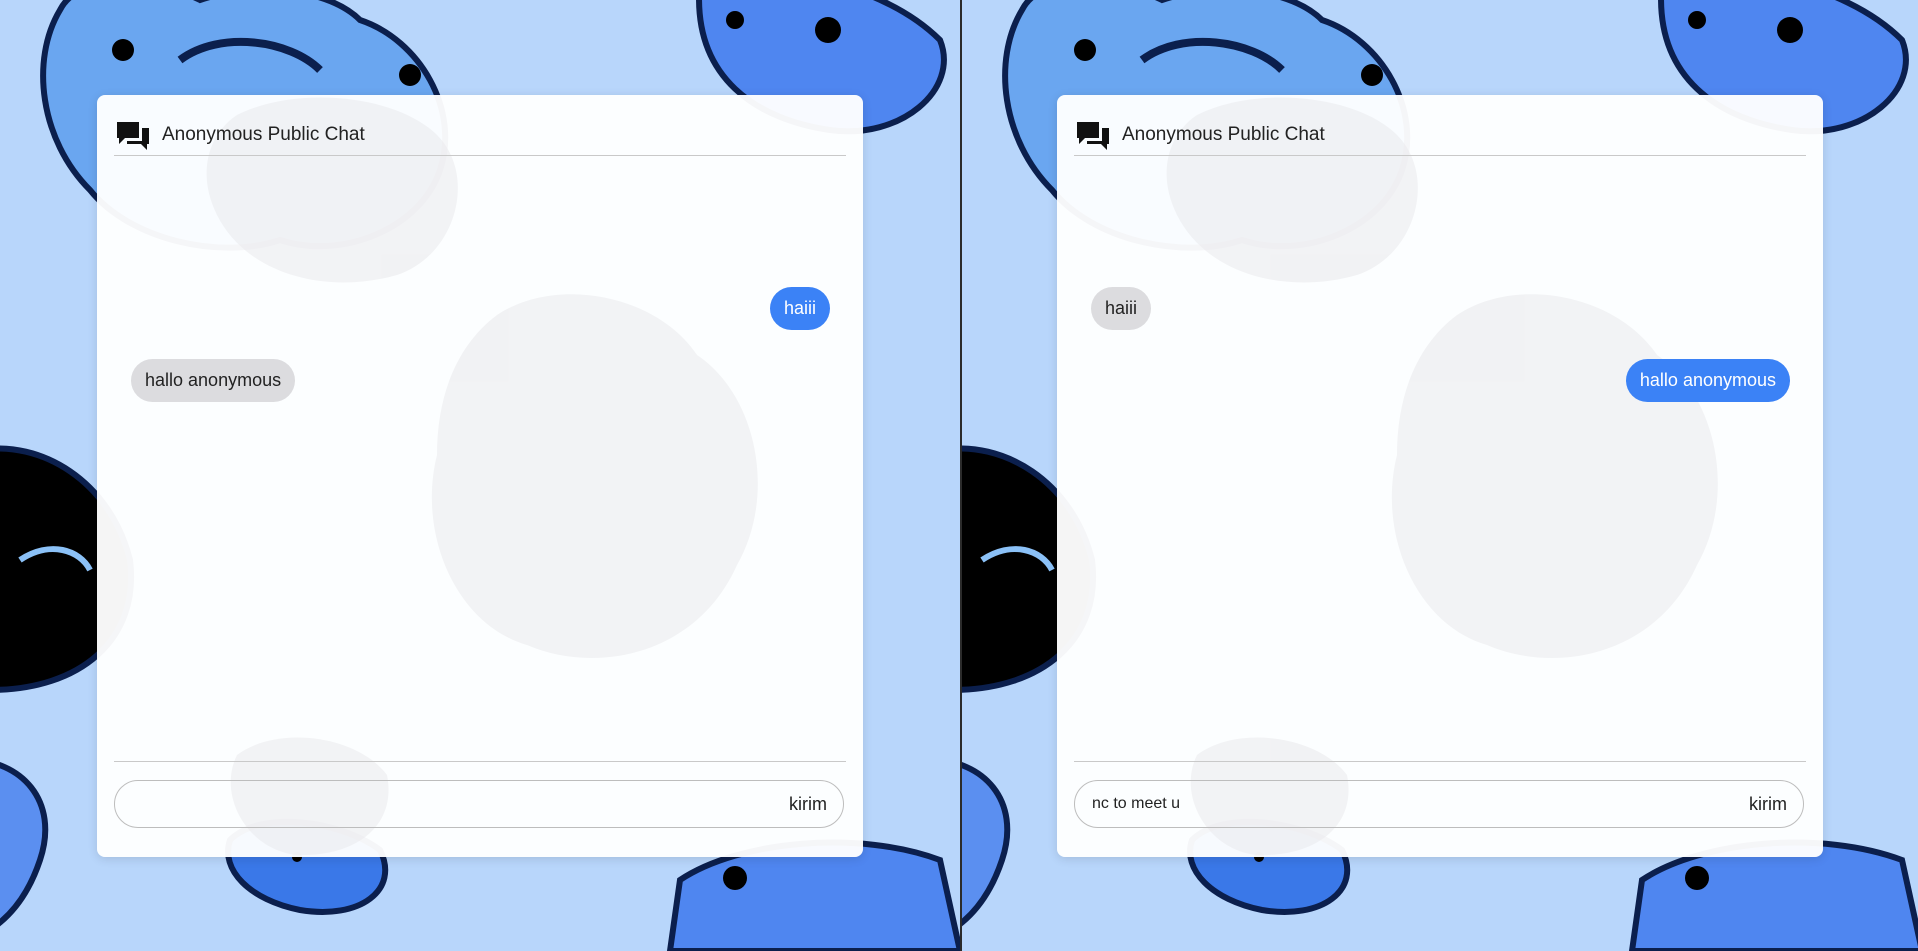  What do you see at coordinates (799, 308) in the screenshot?
I see `message-bubble-sent: haiii` at bounding box center [799, 308].